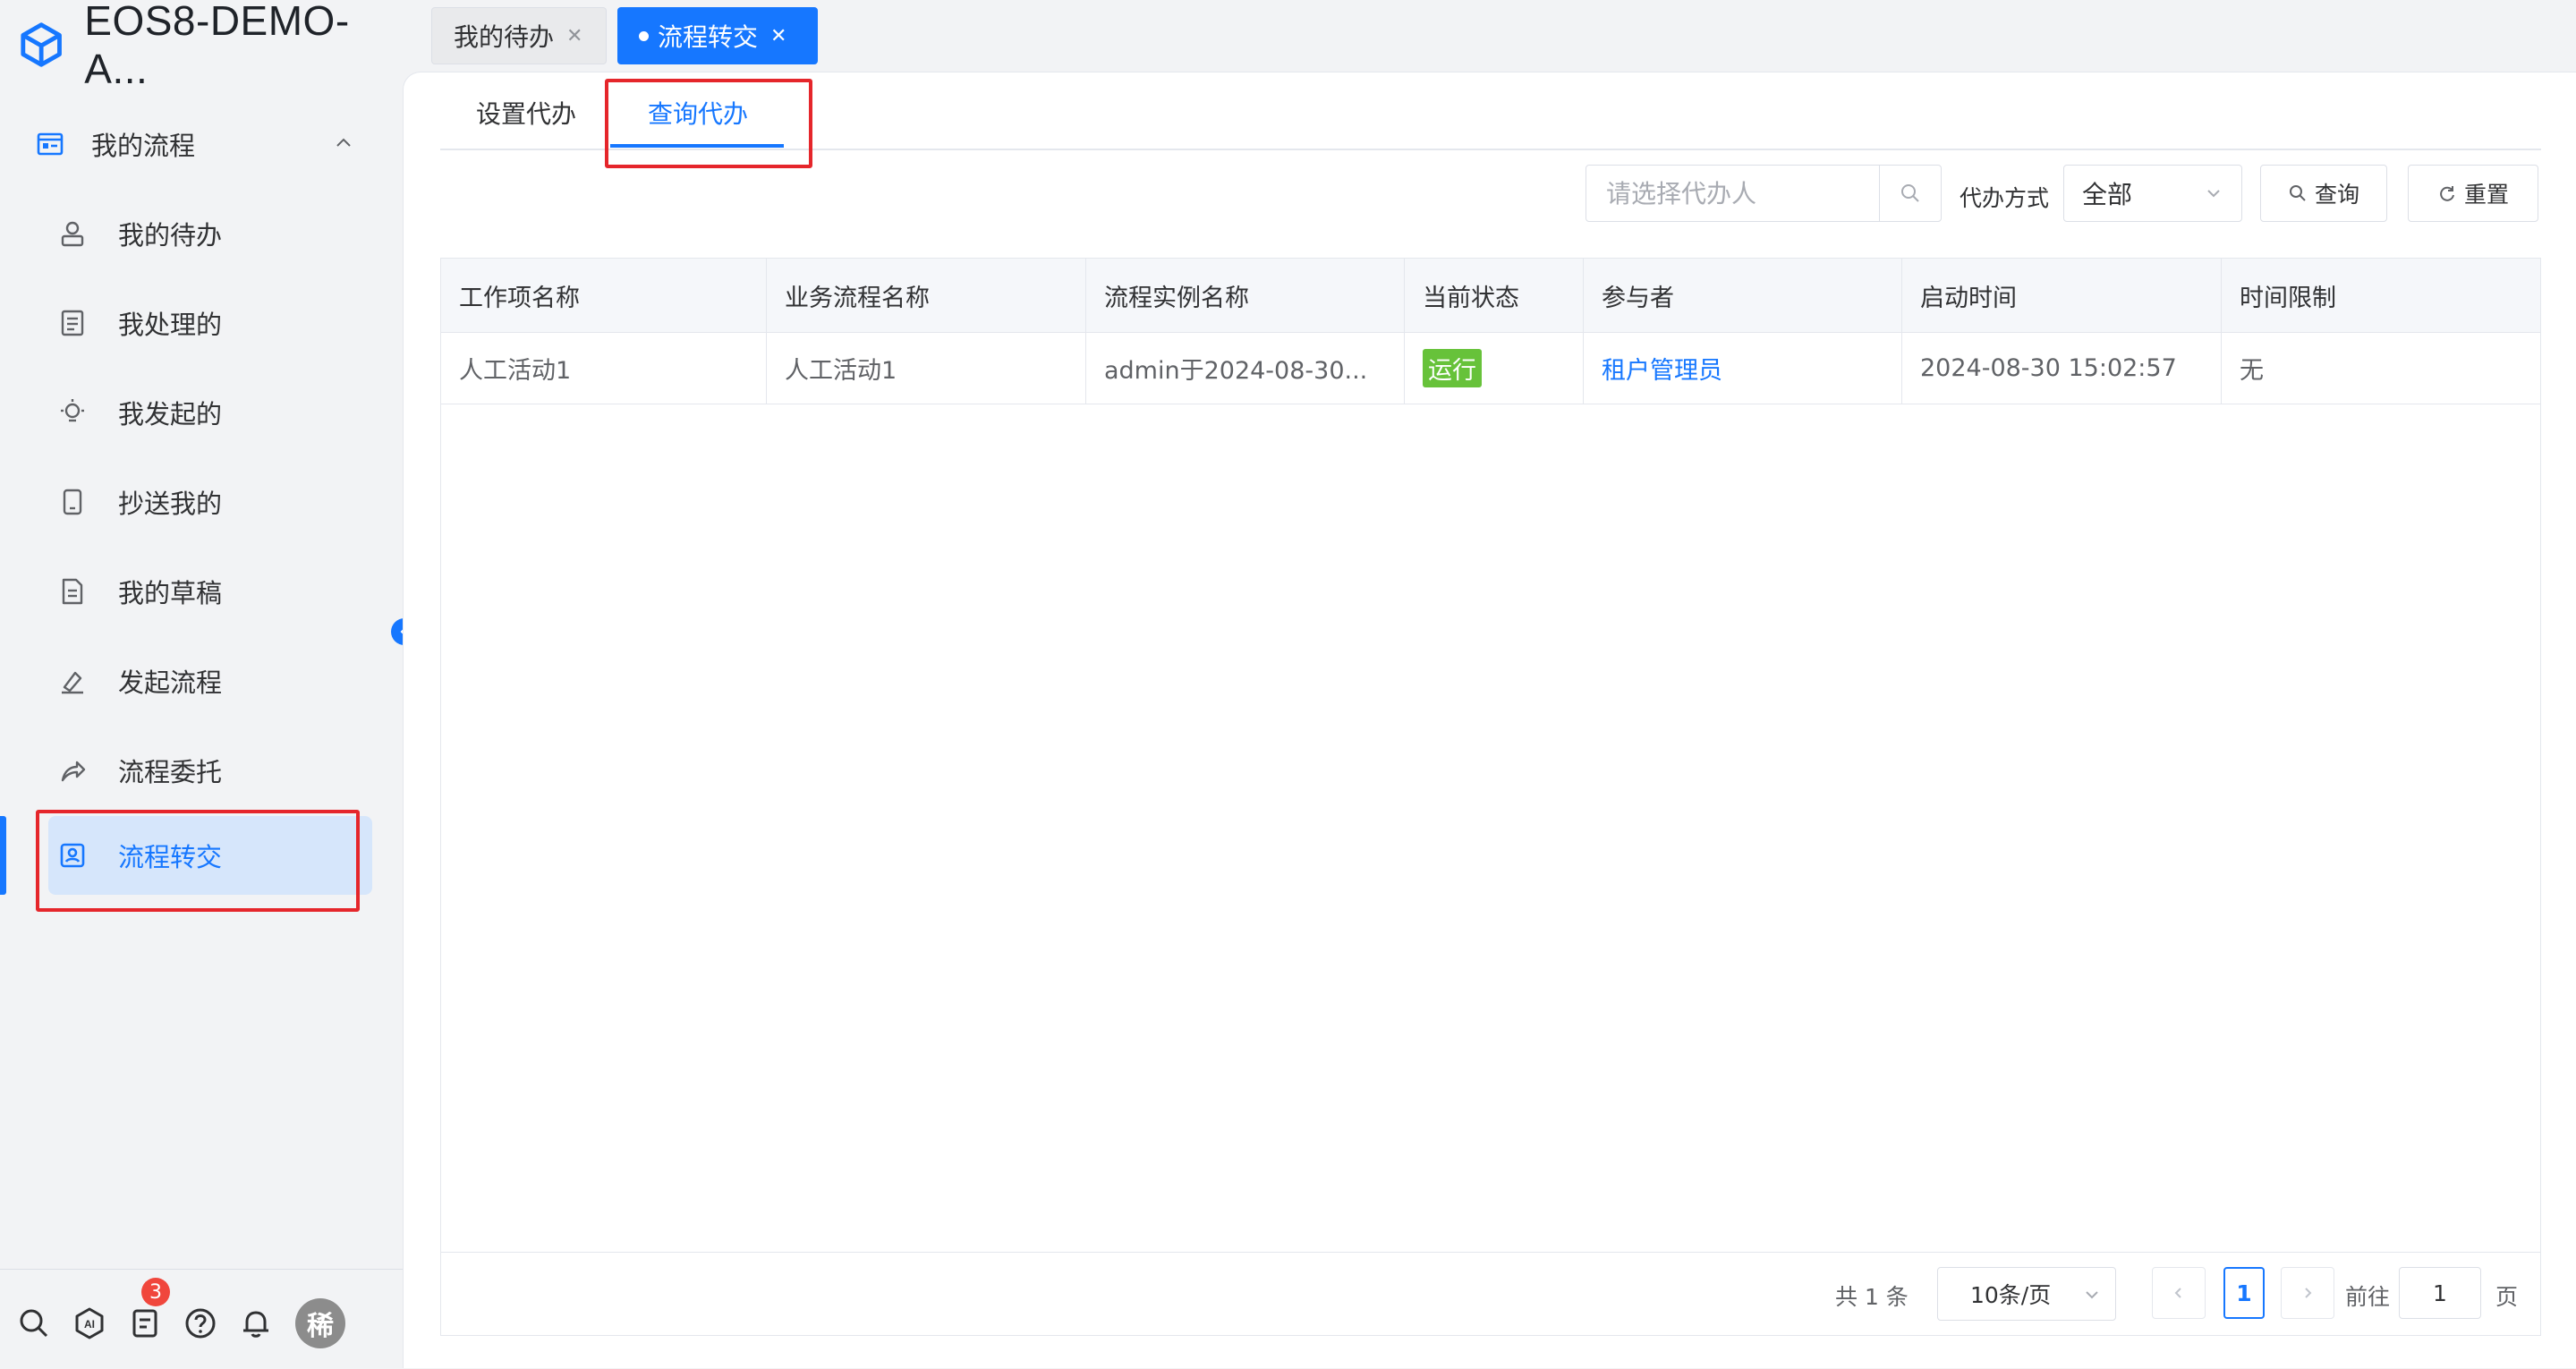 This screenshot has height=1369, width=2576. I want to click on pagination: 共 1 条 10条/页 1 前往 页, so click(1490, 1294).